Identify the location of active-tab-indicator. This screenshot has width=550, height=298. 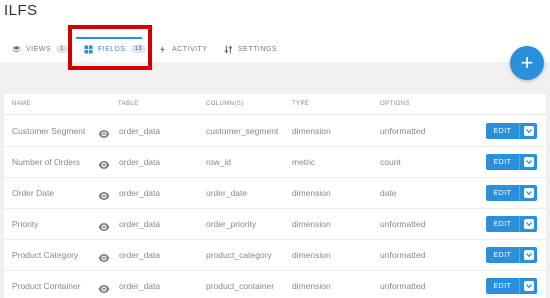
(109, 38).